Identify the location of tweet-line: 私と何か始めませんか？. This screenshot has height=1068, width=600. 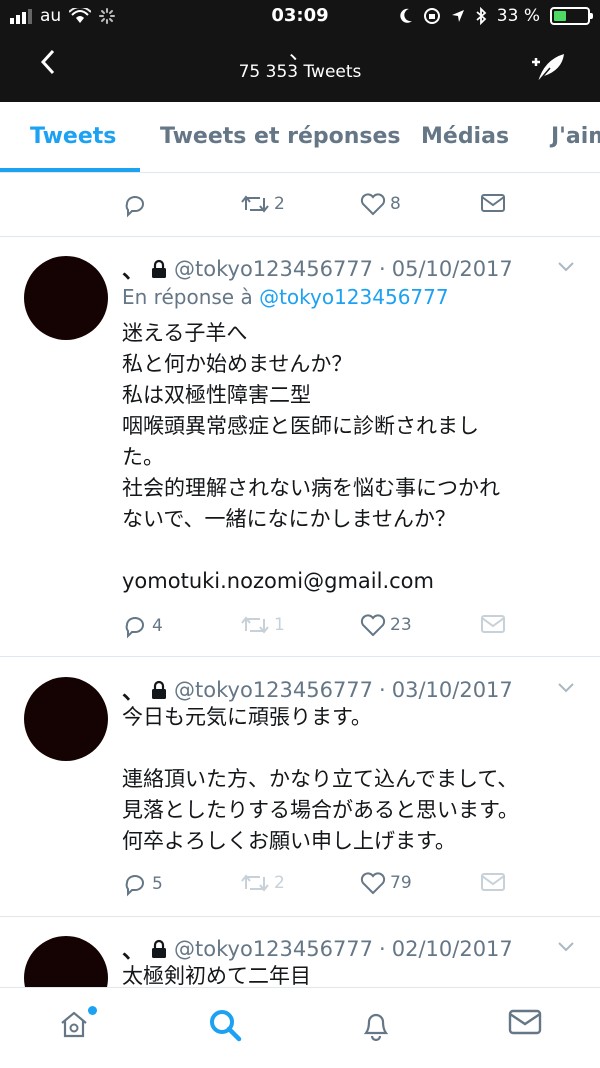
(237, 364).